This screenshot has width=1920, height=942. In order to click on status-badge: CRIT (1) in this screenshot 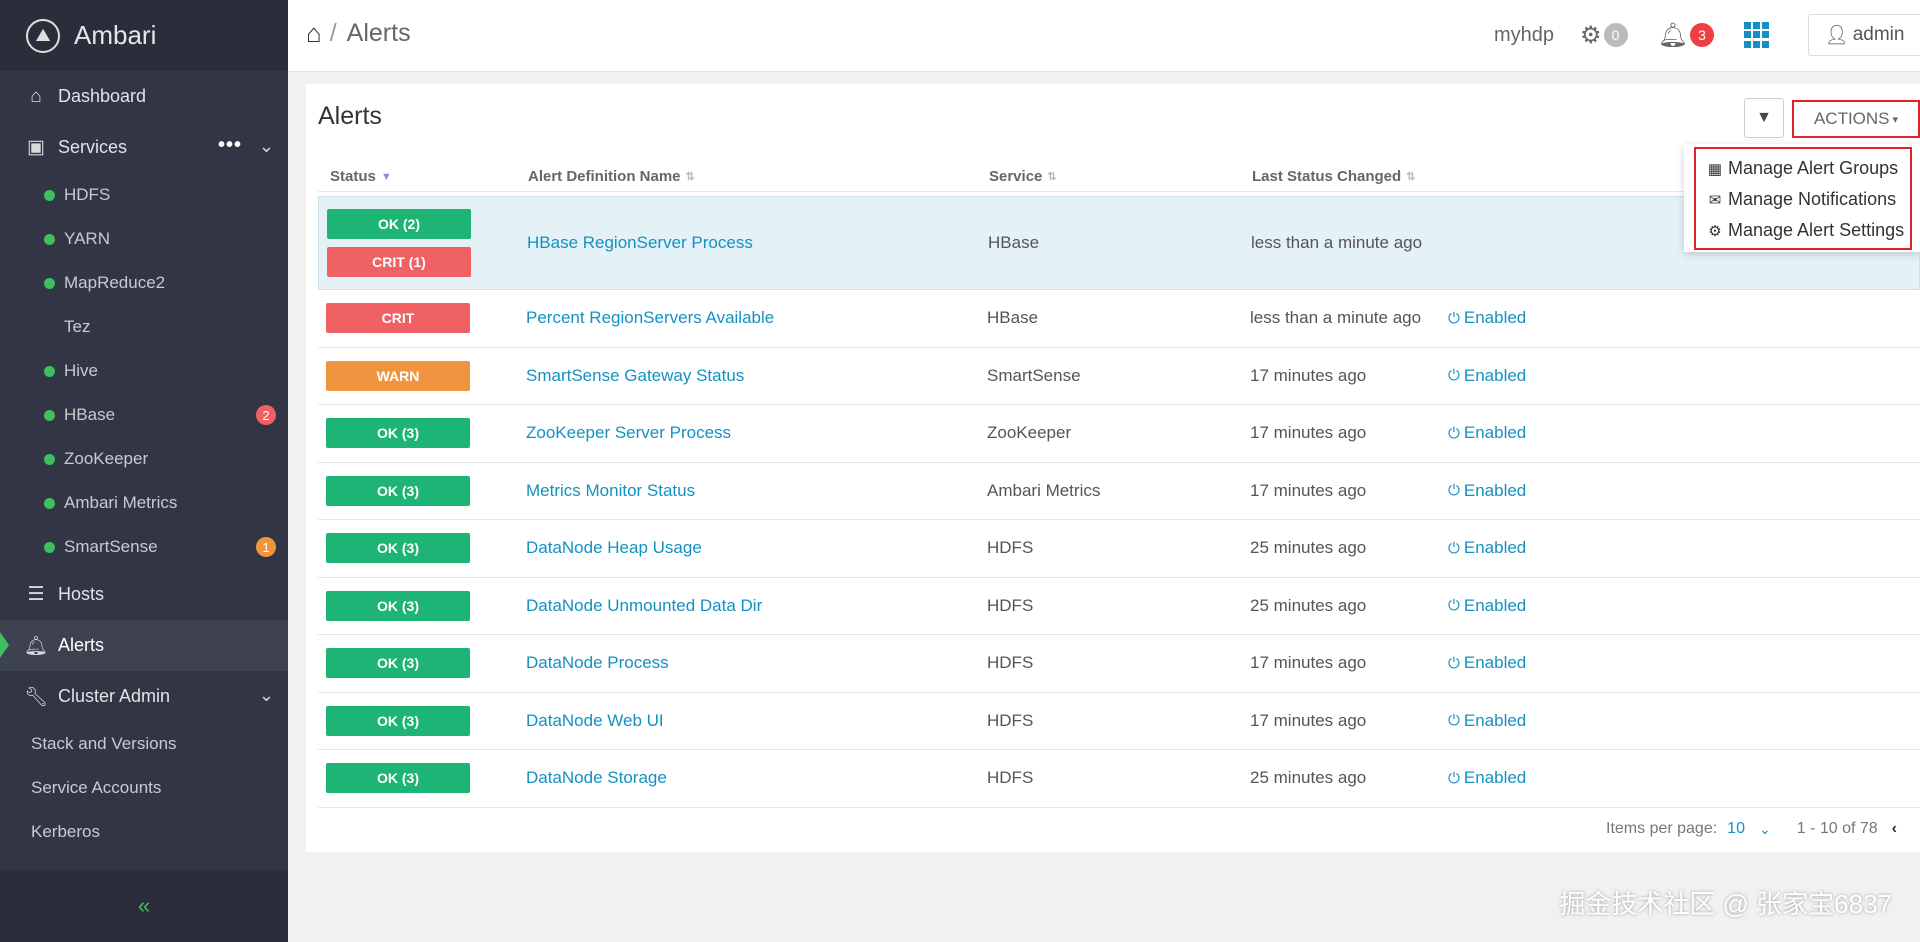, I will do `click(399, 262)`.